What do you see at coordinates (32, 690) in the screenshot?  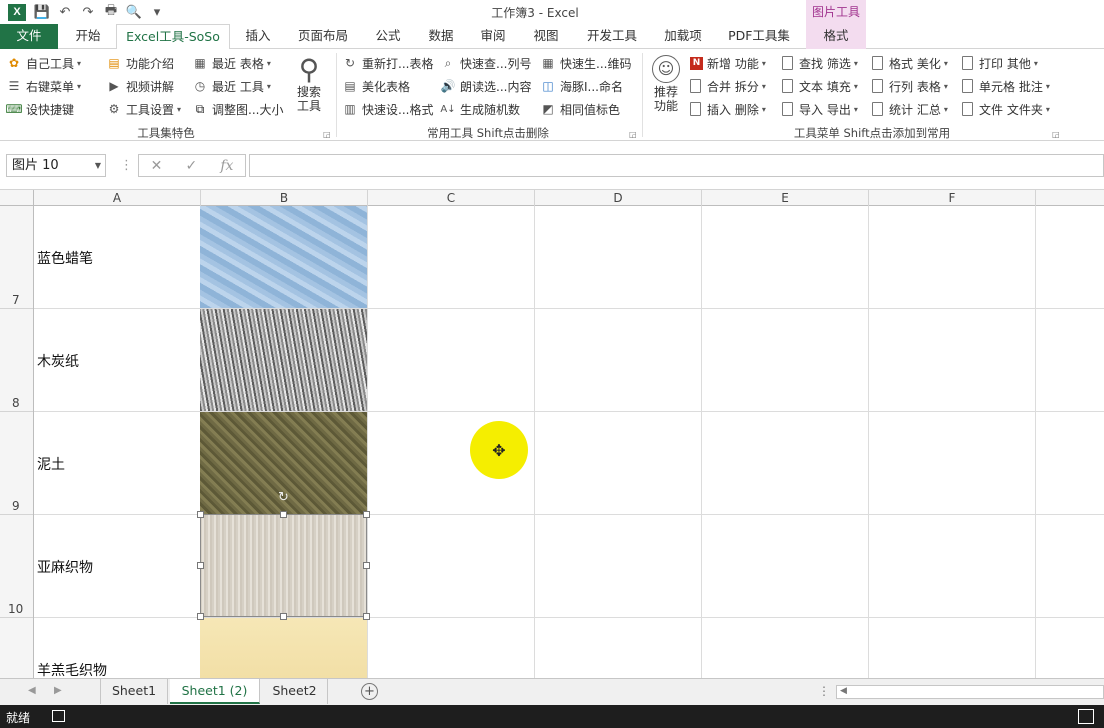 I see `prev-sheet-icon: ◀` at bounding box center [32, 690].